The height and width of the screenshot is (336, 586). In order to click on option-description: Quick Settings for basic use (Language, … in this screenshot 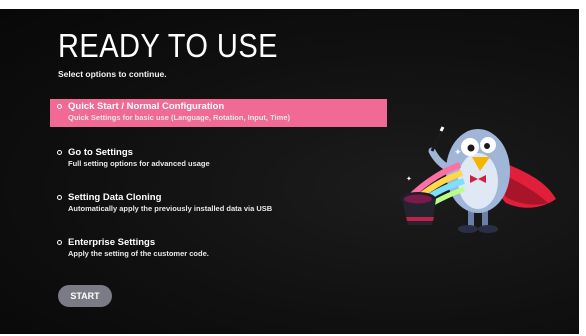, I will do `click(179, 117)`.